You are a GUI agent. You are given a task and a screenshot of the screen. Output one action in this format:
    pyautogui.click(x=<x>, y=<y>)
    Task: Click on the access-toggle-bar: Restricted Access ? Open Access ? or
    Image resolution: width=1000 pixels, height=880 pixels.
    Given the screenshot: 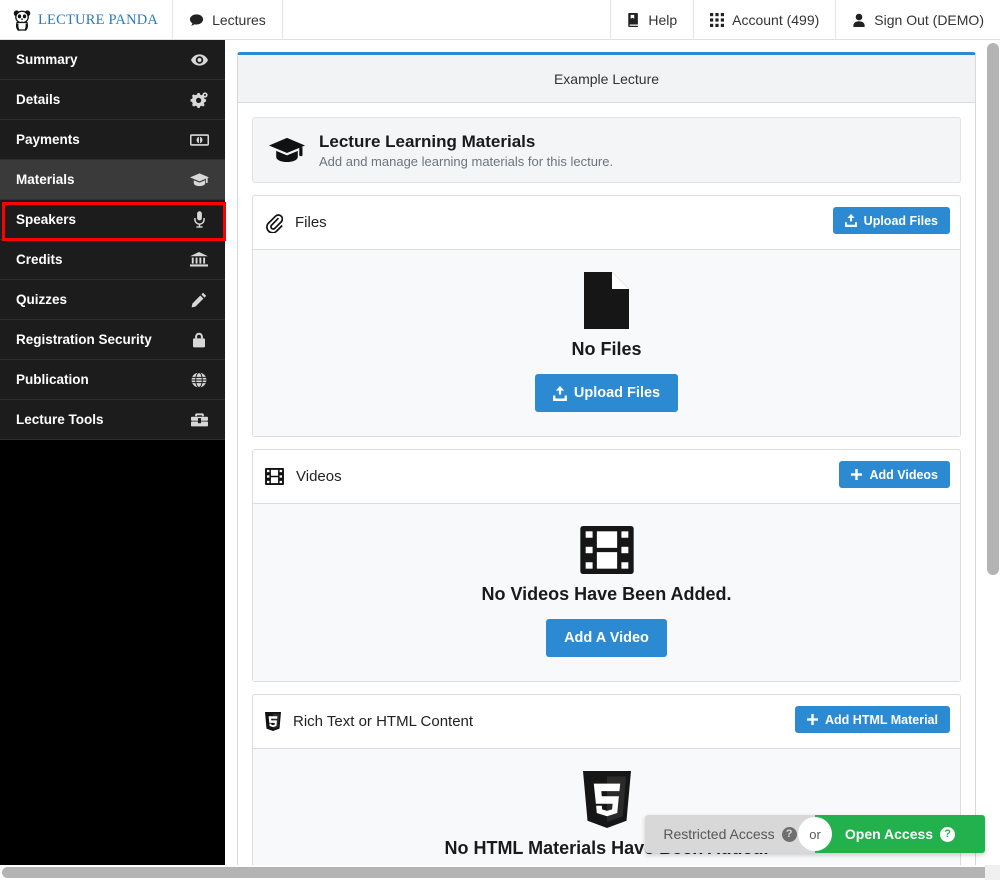 What is the action you would take?
    pyautogui.click(x=815, y=834)
    